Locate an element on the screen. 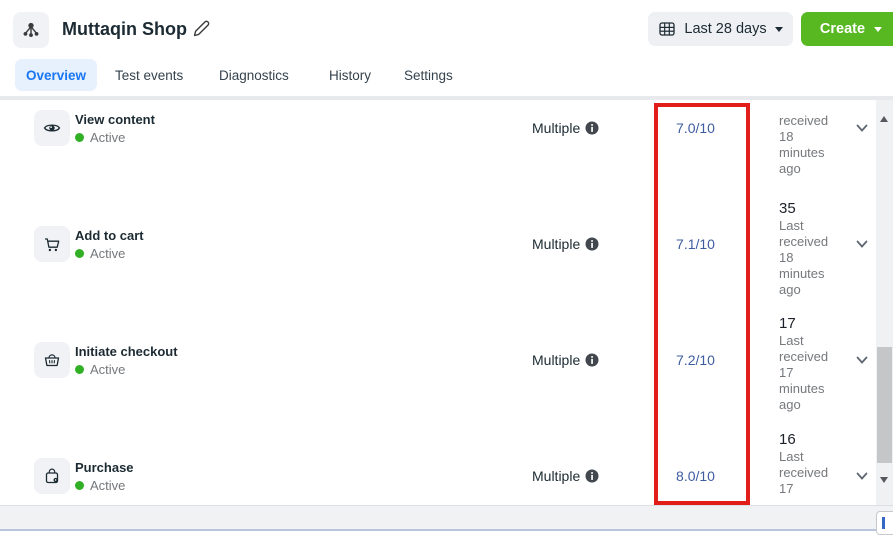  match-quality-score: 8.0/10 is located at coordinates (695, 476).